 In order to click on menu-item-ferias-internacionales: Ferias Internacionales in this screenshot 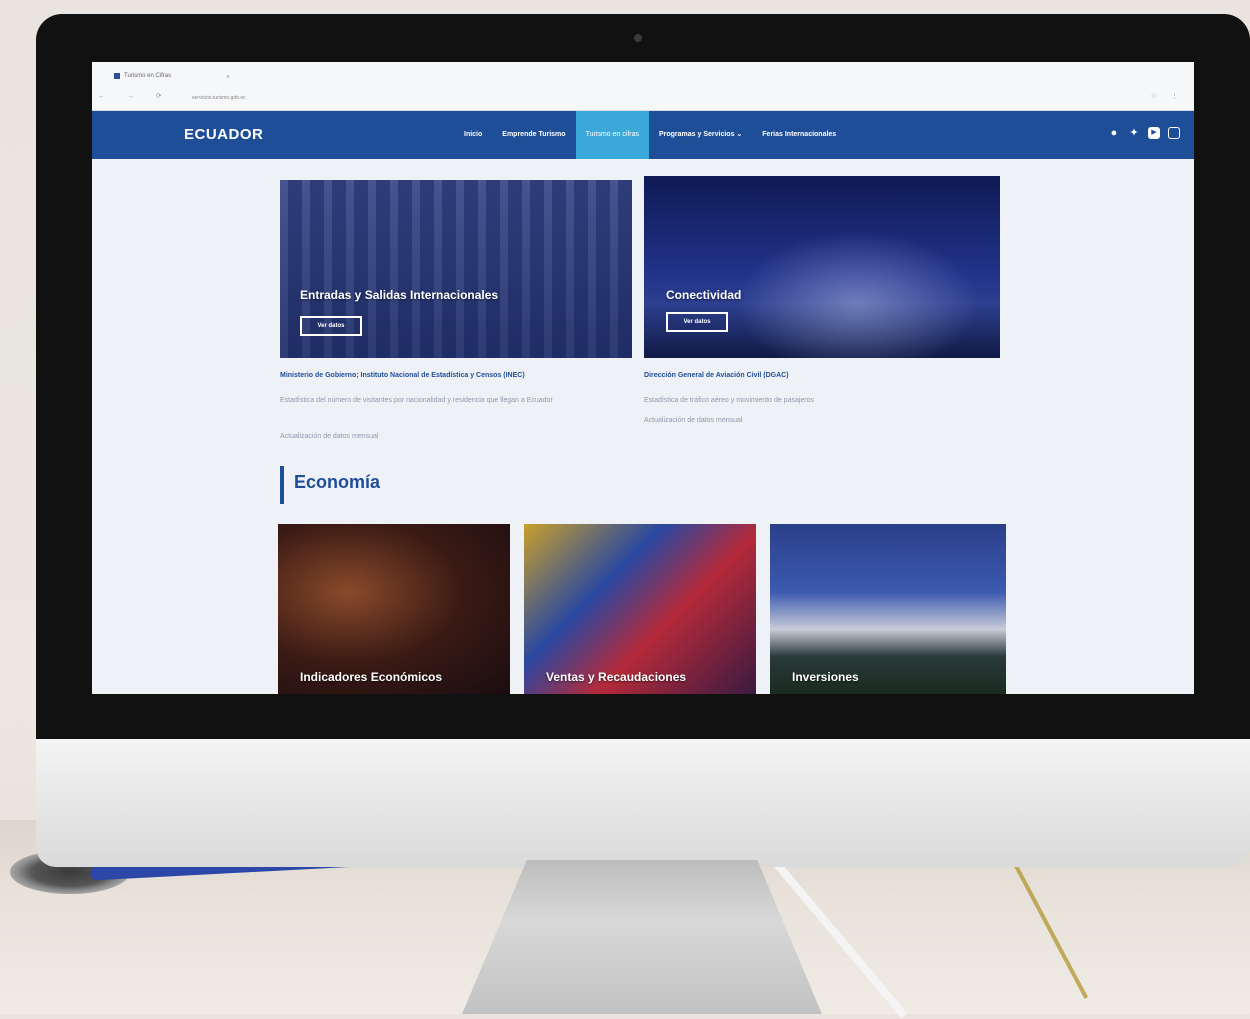, I will do `click(799, 135)`.